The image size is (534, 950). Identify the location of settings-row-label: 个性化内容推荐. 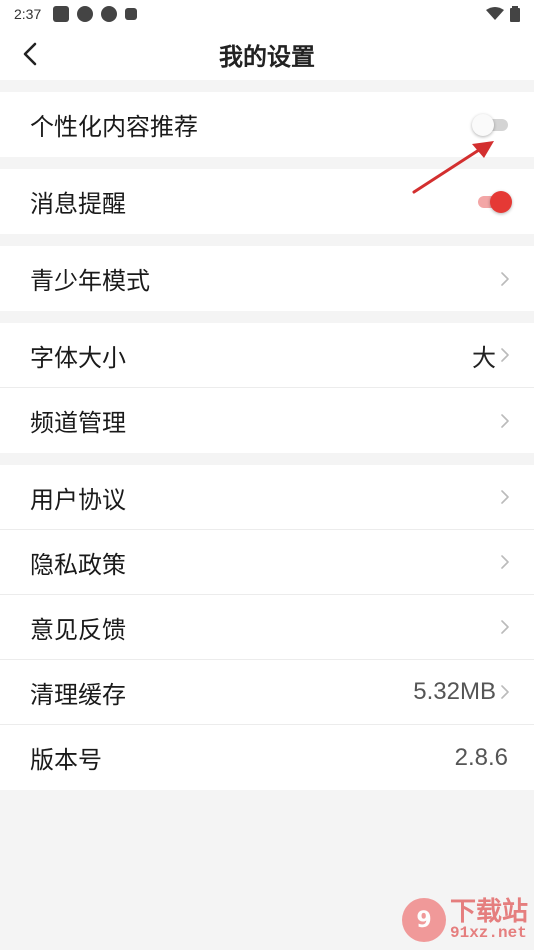
(114, 127).